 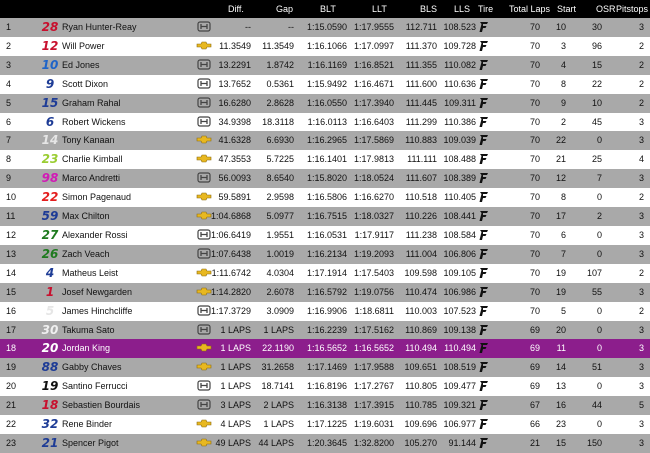 What do you see at coordinates (91, 103) in the screenshot?
I see `driver-name: Graham Rahal` at bounding box center [91, 103].